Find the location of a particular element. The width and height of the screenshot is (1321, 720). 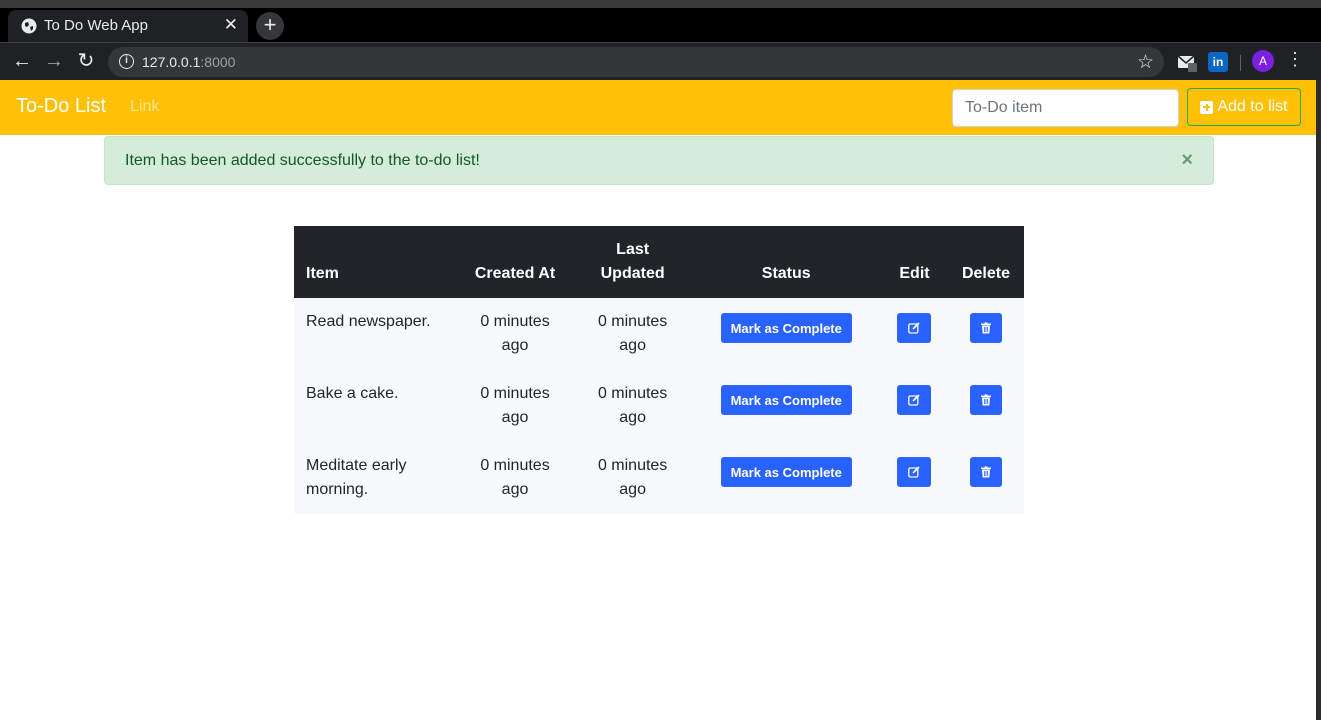

browser-tab: To Do Web App ✕ is located at coordinates (128, 26).